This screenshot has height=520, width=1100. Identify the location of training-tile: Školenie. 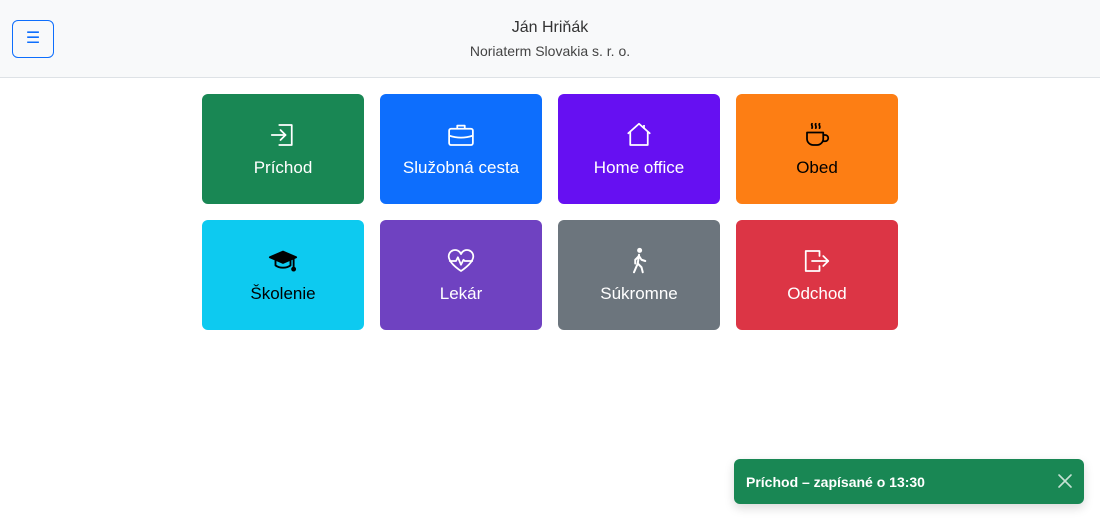
(283, 275).